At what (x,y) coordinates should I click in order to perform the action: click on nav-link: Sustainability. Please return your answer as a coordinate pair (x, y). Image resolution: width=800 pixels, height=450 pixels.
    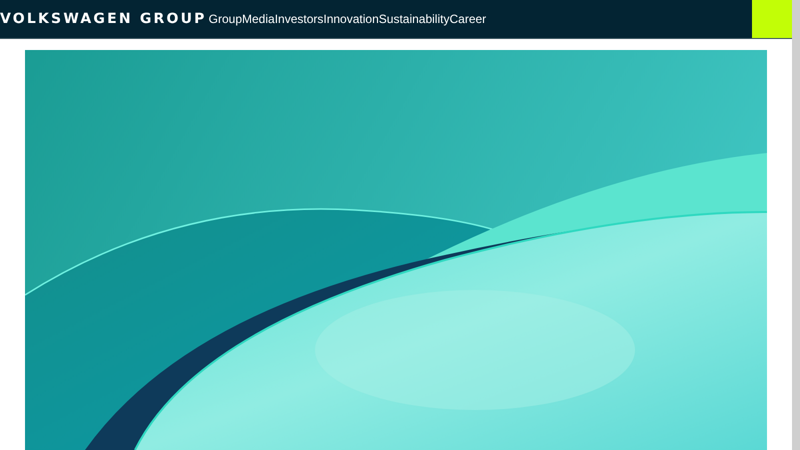
    Looking at the image, I should click on (414, 19).